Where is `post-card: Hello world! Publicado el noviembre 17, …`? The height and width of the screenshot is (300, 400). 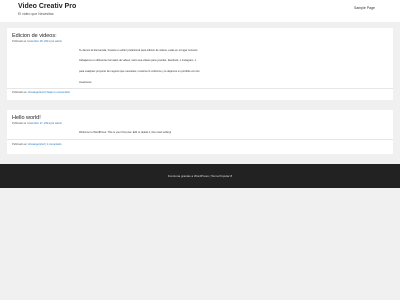
post-card: Hello world! Publicado el noviembre 17, … is located at coordinates (200, 132).